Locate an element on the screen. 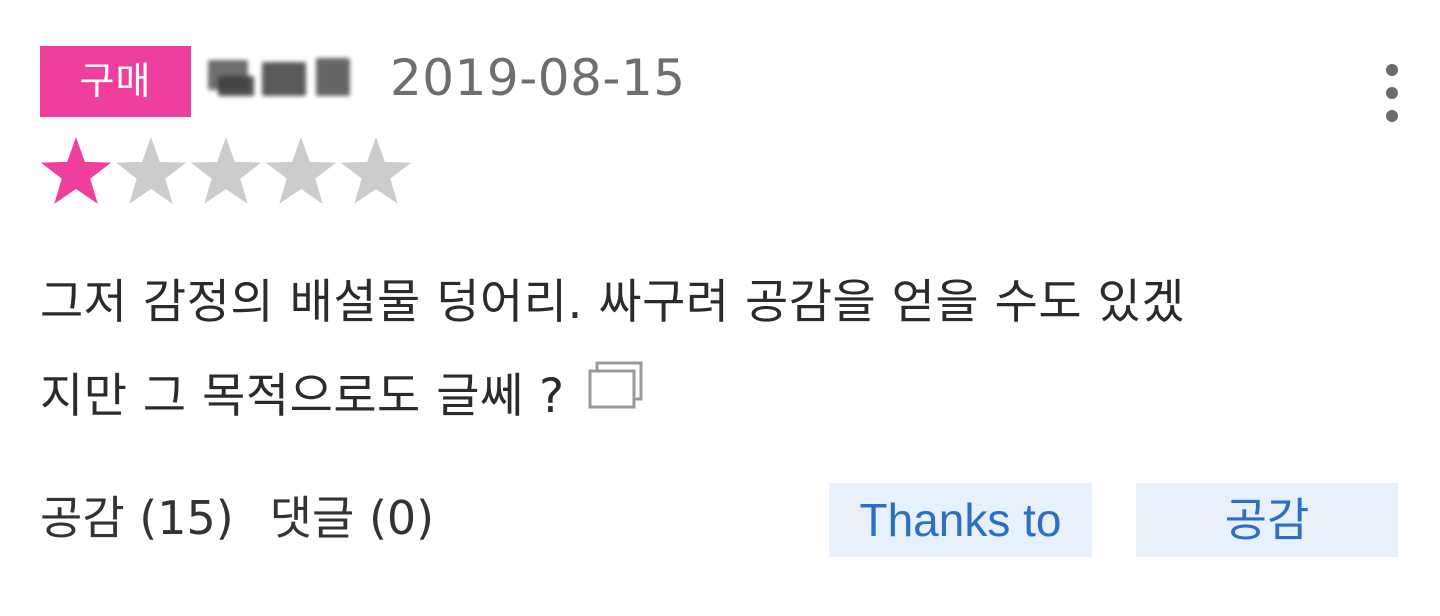  copy-icon is located at coordinates (616, 394).